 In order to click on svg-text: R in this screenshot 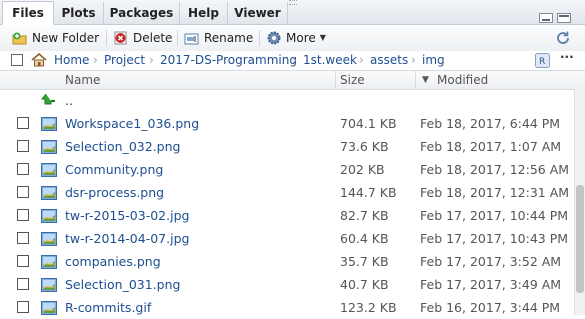, I will do `click(542, 62)`.